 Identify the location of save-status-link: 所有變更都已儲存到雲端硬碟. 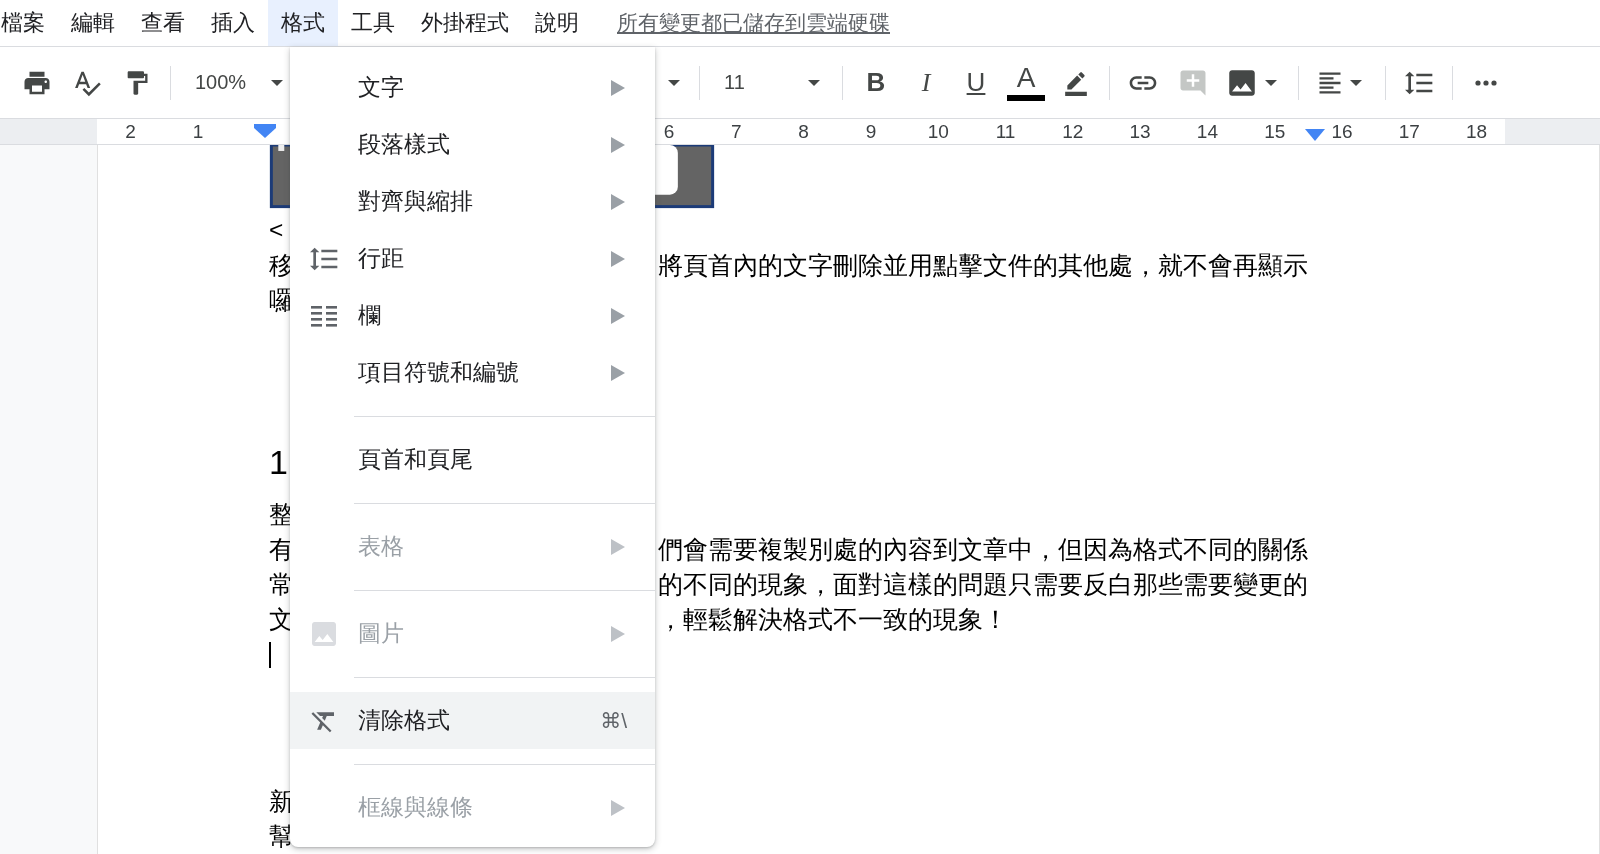
(753, 23).